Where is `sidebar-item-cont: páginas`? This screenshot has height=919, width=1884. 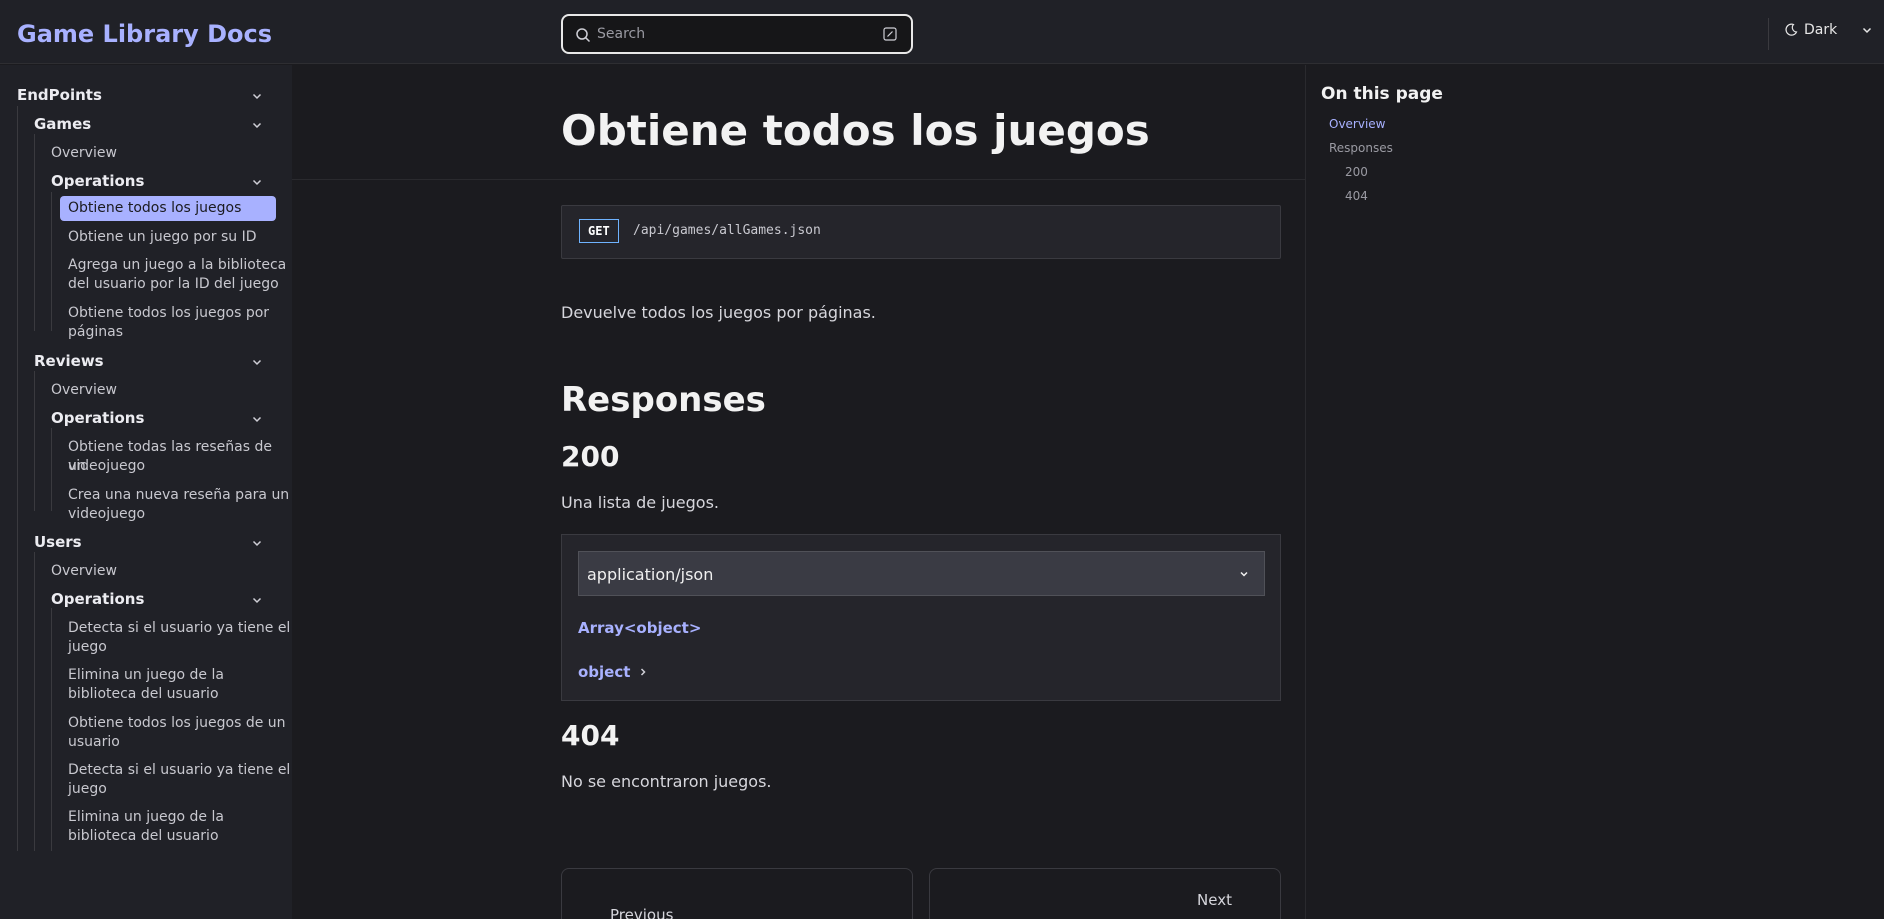 sidebar-item-cont: páginas is located at coordinates (95, 332).